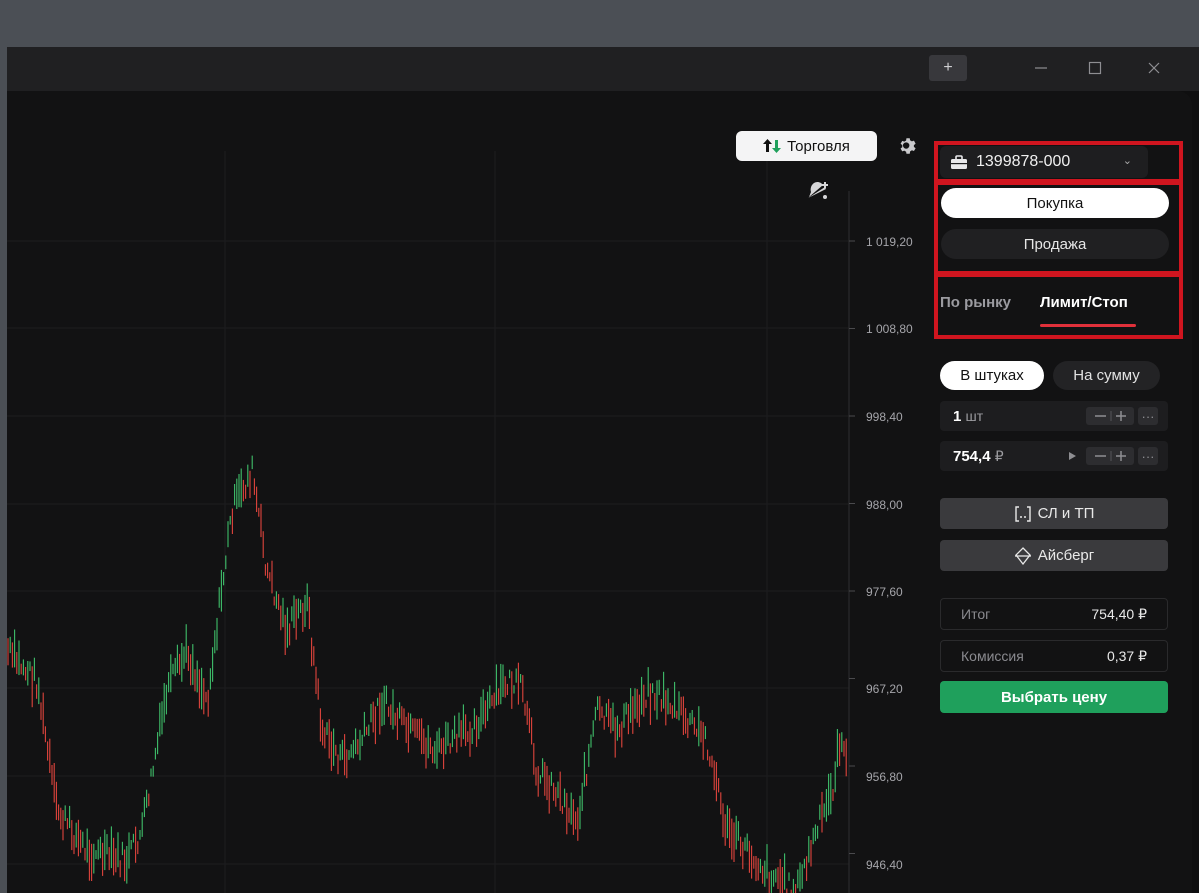  I want to click on maximize-icon, so click(1095, 68).